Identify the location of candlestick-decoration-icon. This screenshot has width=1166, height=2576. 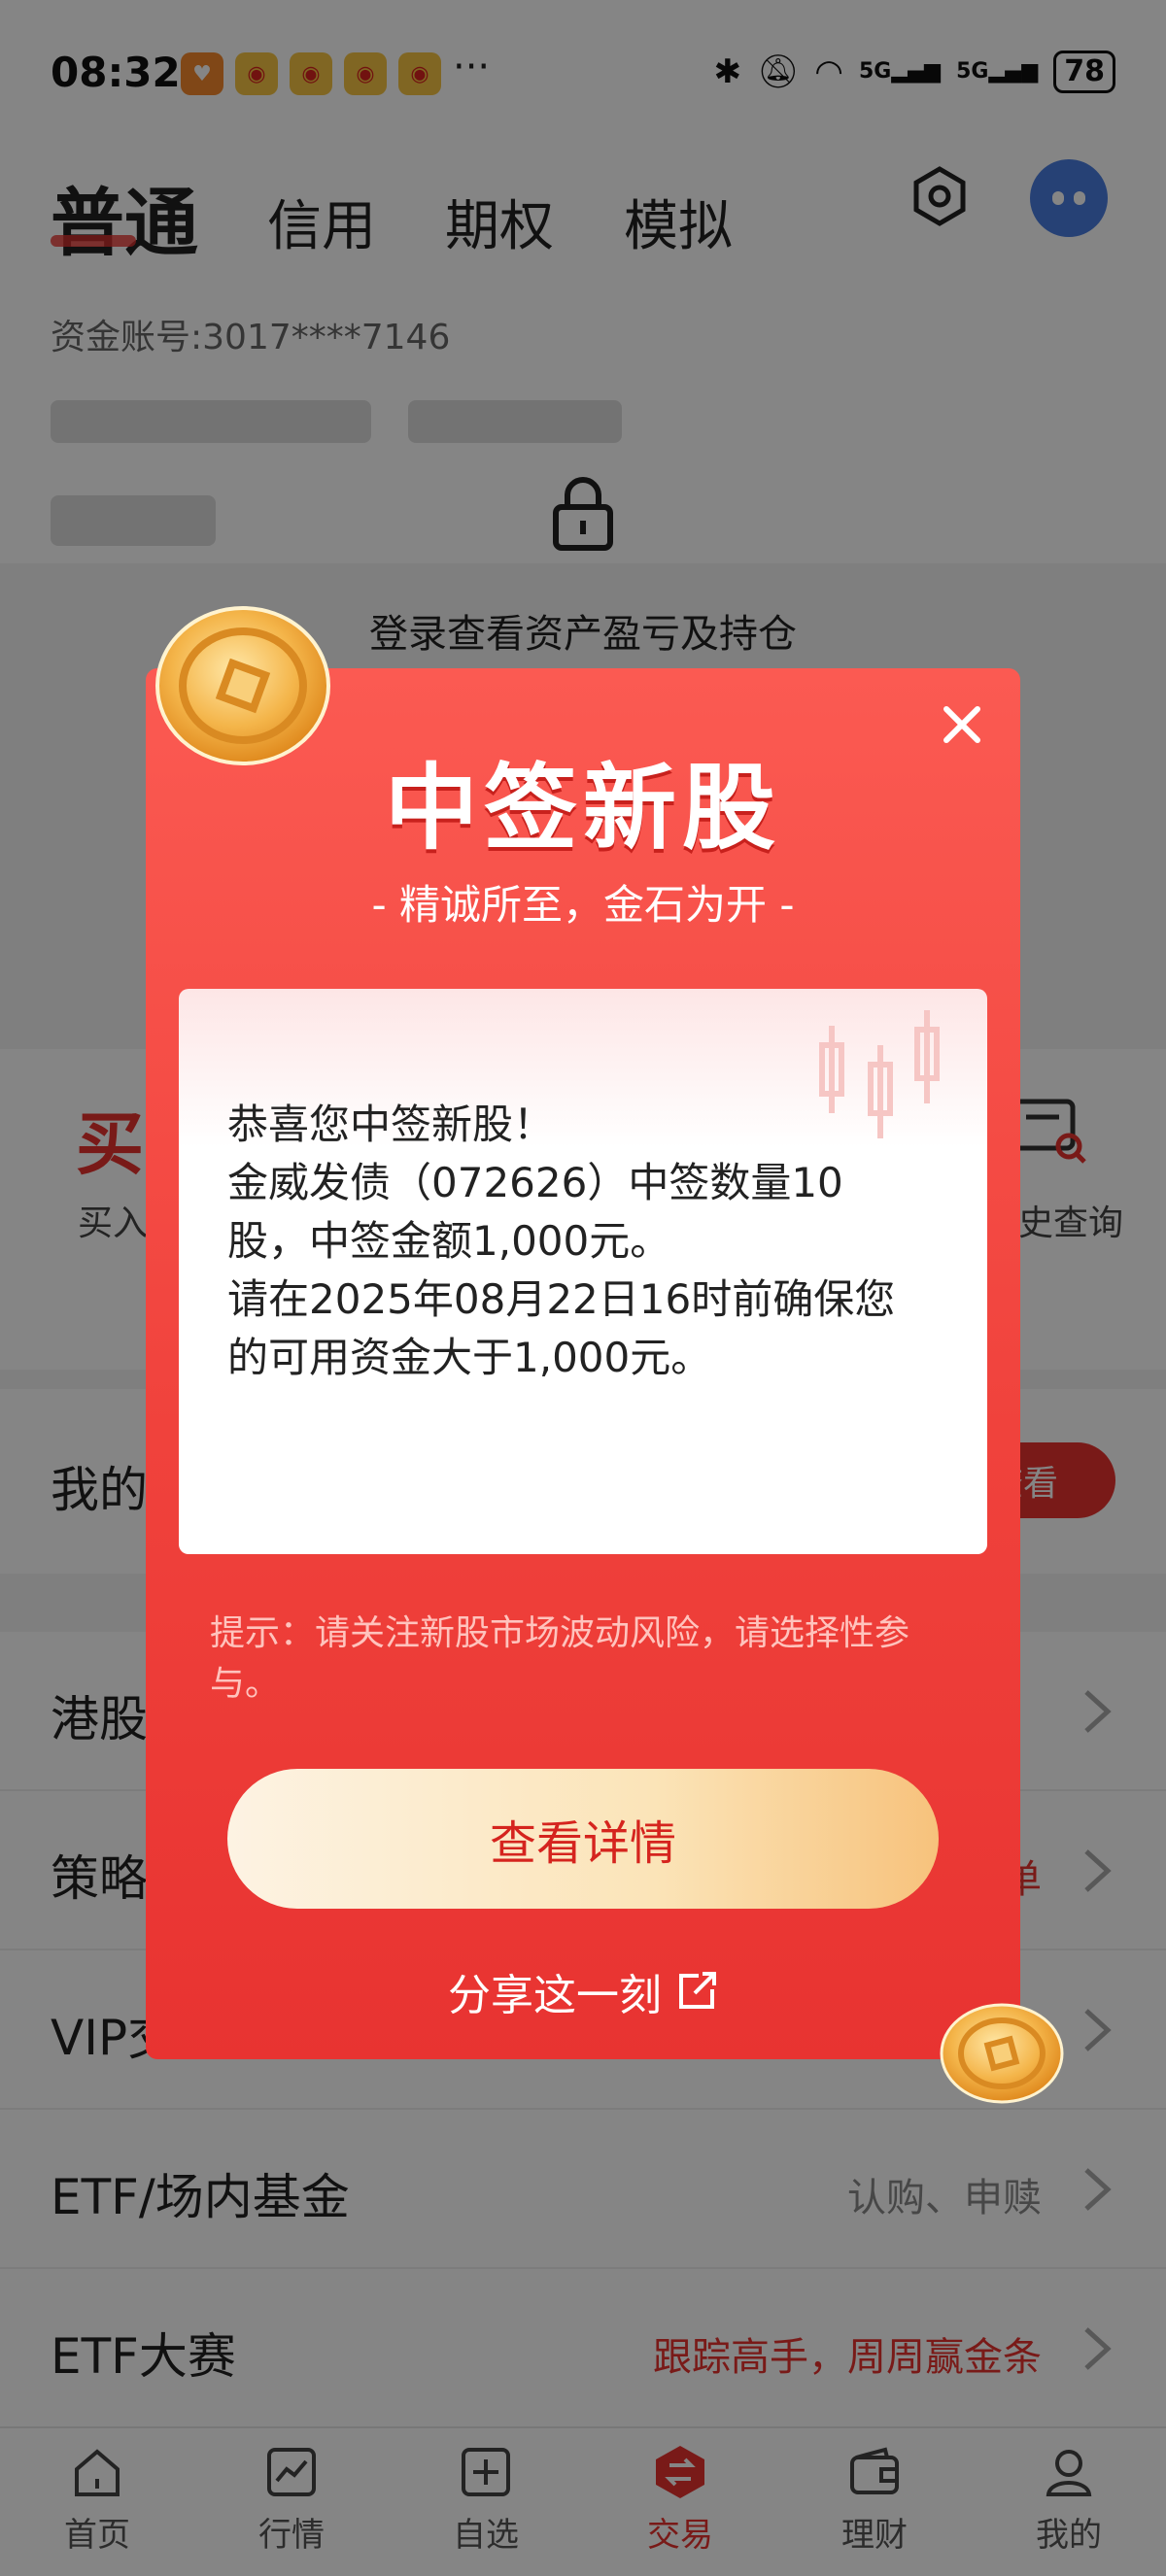
(879, 1074).